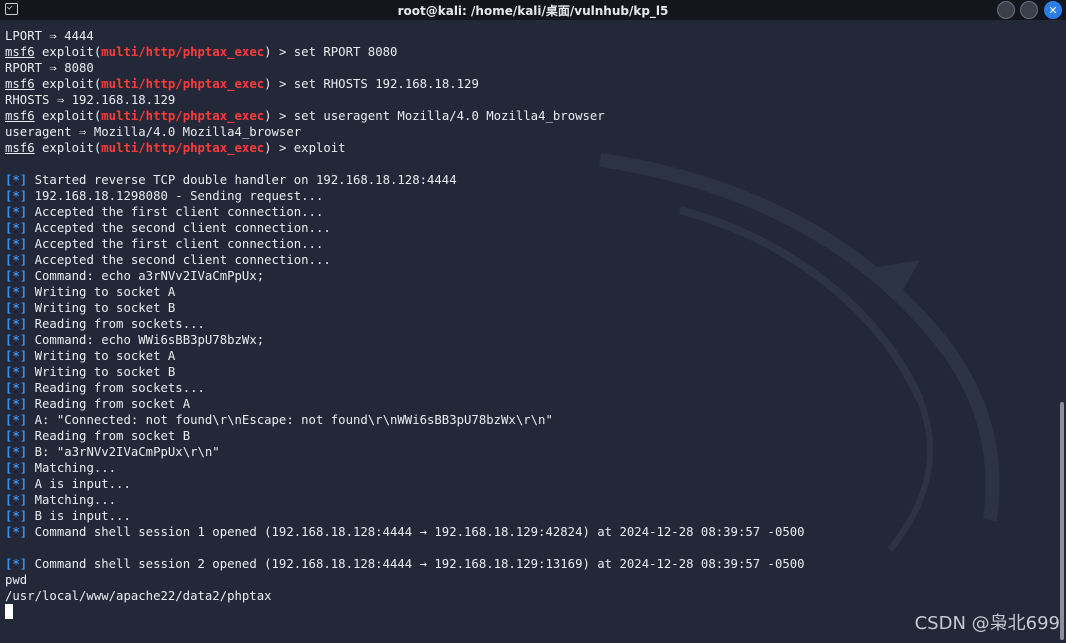 This screenshot has width=1066, height=643. I want to click on command-text: set RHOSTS 192.168.18.129, so click(386, 84).